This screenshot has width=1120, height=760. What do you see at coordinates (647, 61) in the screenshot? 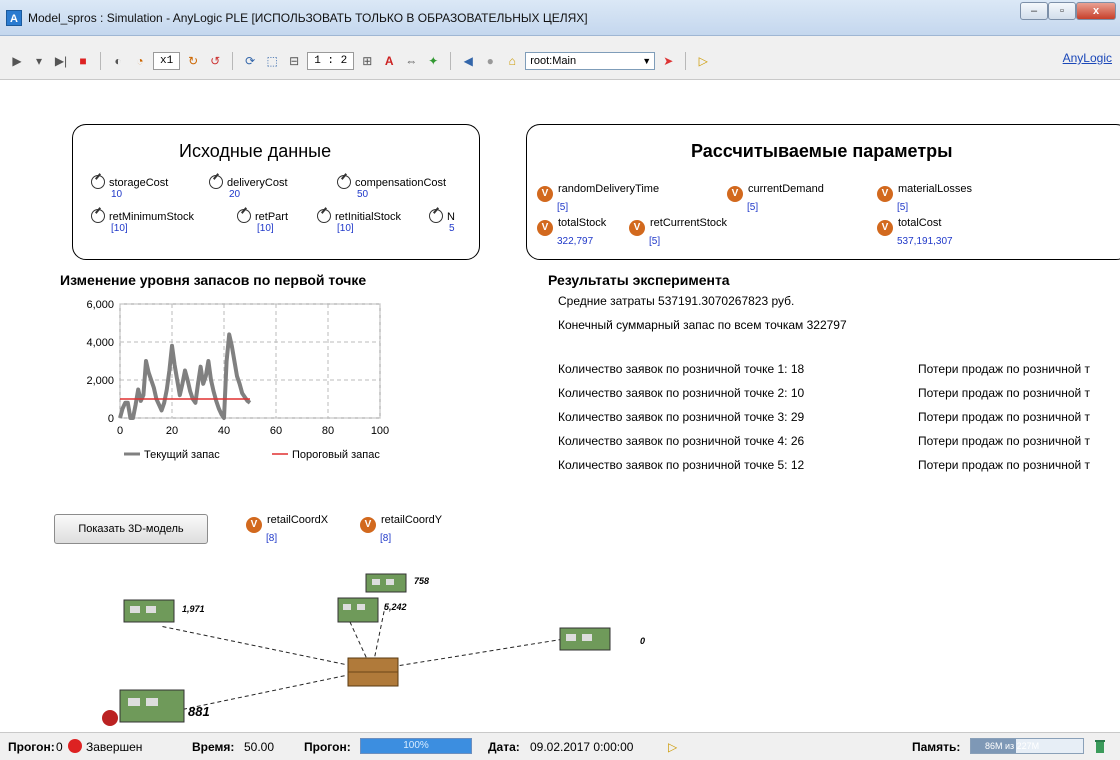
I see `chevron-down-icon: ▼` at bounding box center [647, 61].